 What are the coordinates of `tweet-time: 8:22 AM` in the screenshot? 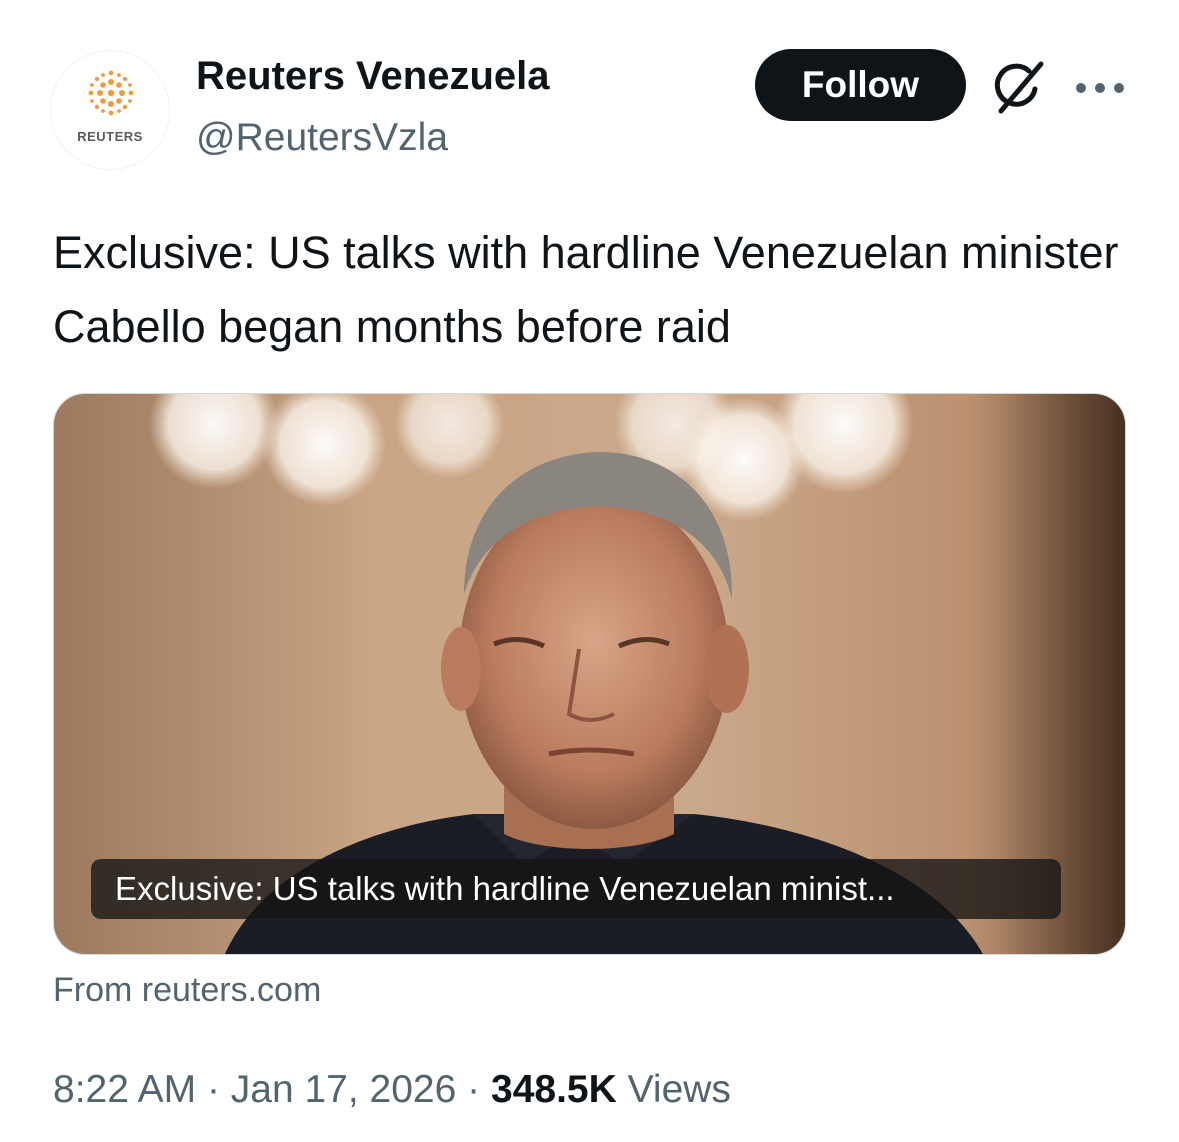 It's located at (124, 1089).